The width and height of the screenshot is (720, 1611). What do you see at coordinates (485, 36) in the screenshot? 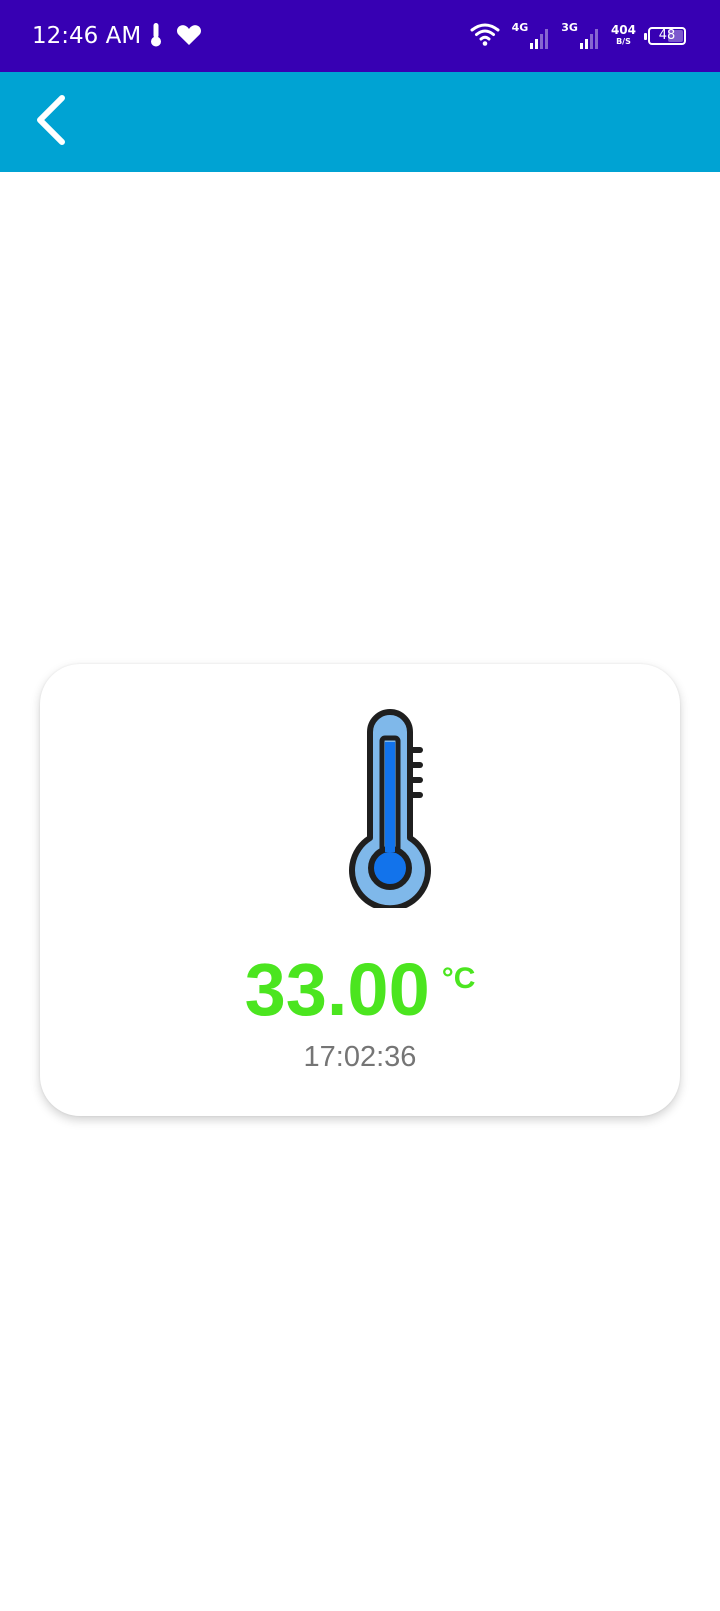
I see `wifi-icon` at bounding box center [485, 36].